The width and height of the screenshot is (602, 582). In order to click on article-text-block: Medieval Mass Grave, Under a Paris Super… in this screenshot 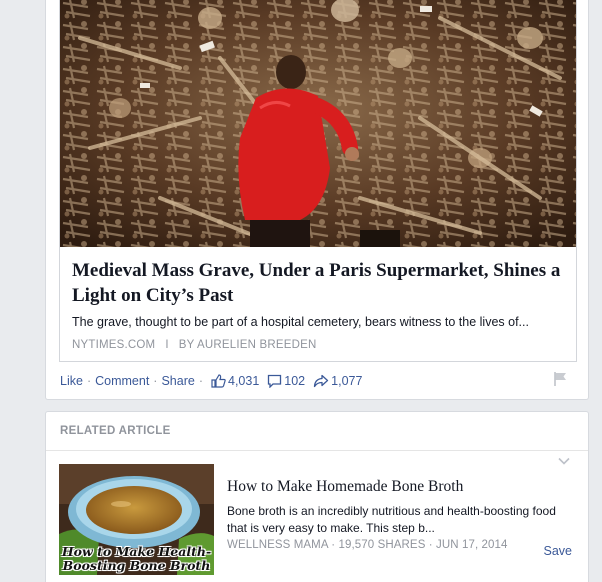, I will do `click(319, 304)`.